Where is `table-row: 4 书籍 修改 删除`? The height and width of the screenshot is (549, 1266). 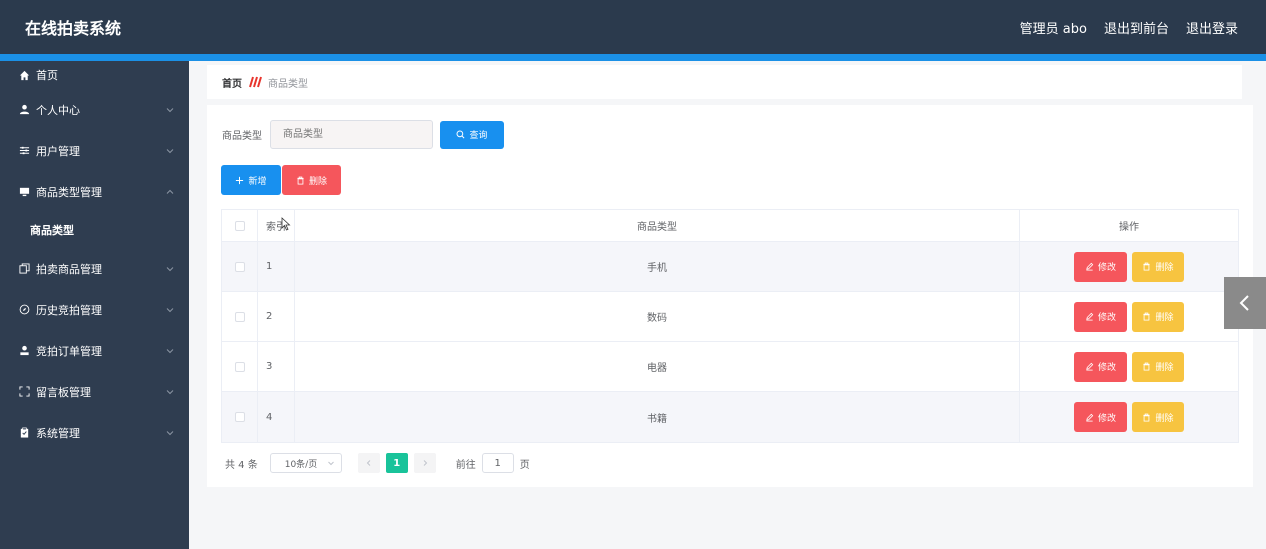 table-row: 4 书籍 修改 删除 is located at coordinates (730, 417).